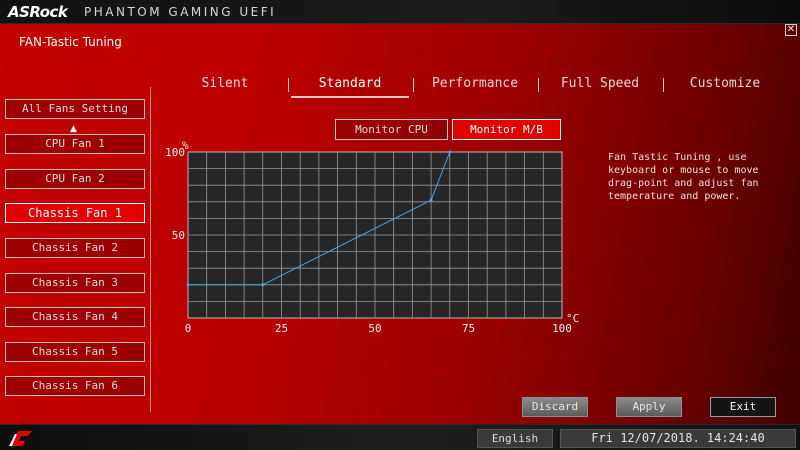 The height and width of the screenshot is (450, 800). Describe the element at coordinates (468, 328) in the screenshot. I see `x-tick-label: 75` at that location.